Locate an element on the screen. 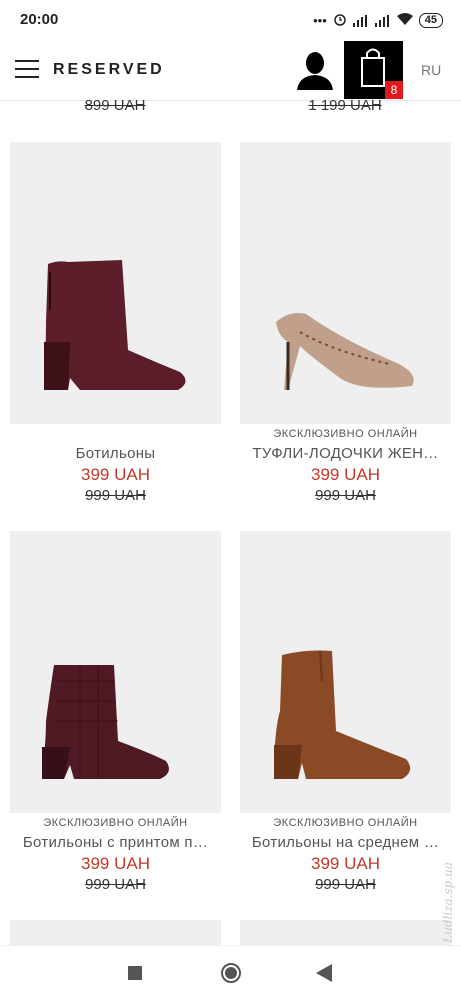  wifi-icon is located at coordinates (404, 20).